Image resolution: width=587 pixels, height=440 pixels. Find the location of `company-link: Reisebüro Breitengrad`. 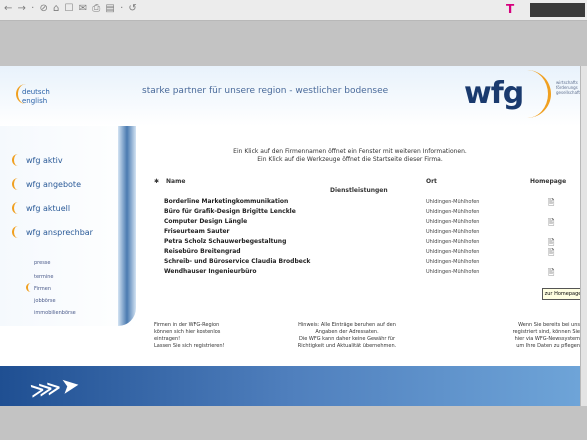

company-link: Reisebüro Breitengrad is located at coordinates (202, 251).